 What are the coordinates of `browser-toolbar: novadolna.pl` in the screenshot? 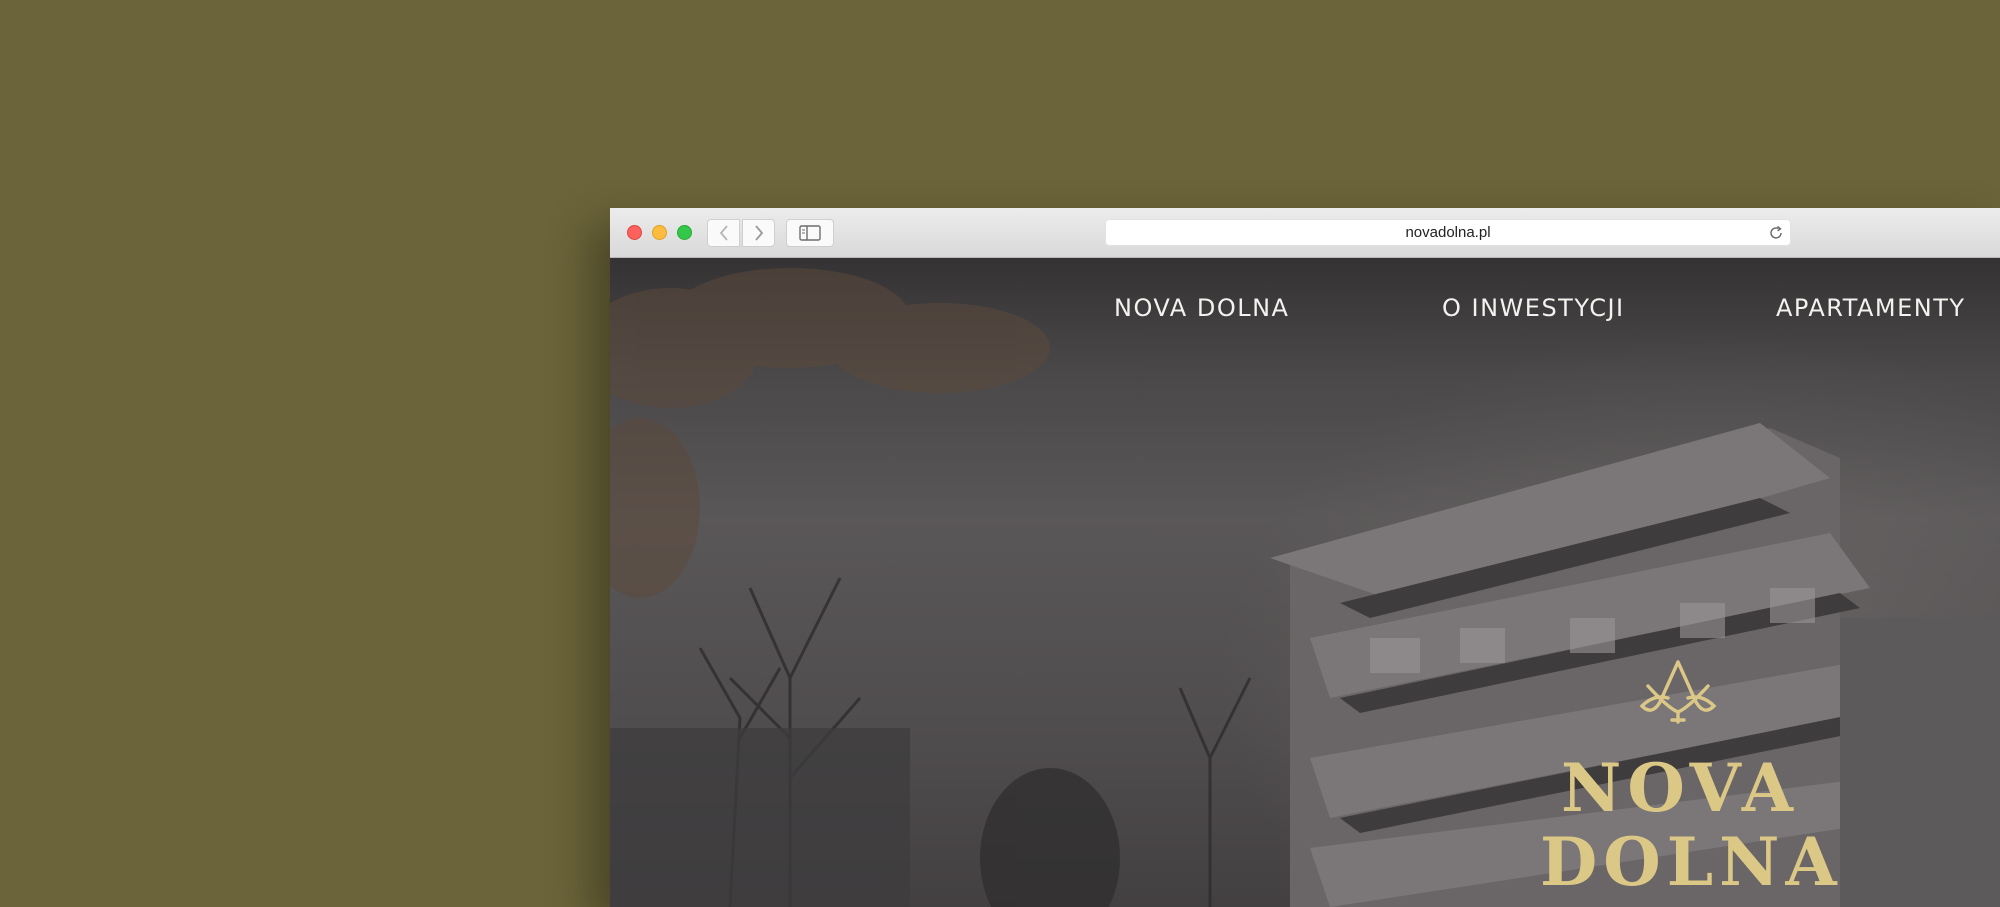 It's located at (1305, 233).